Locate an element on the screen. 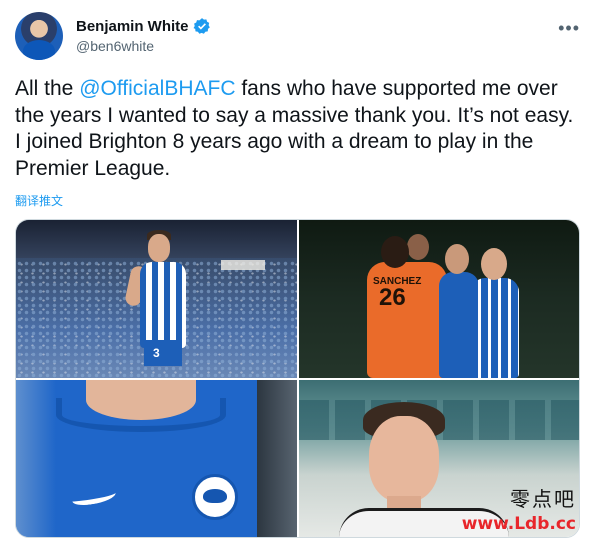 This screenshot has height=546, width=593. jersey-number-keeper: 26 is located at coordinates (392, 297).